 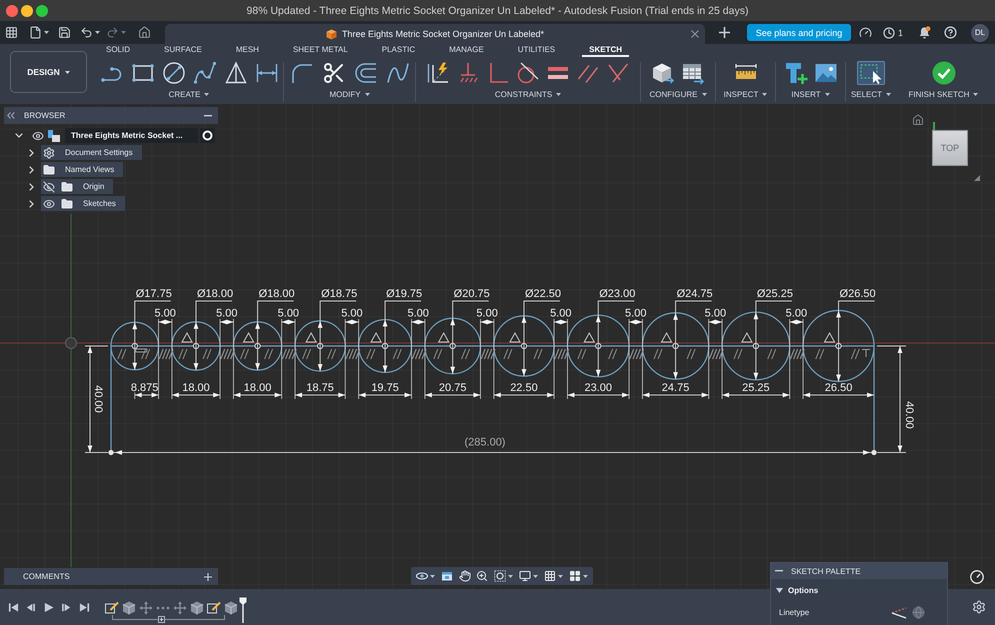 What do you see at coordinates (266, 73) in the screenshot?
I see `dimension-icon` at bounding box center [266, 73].